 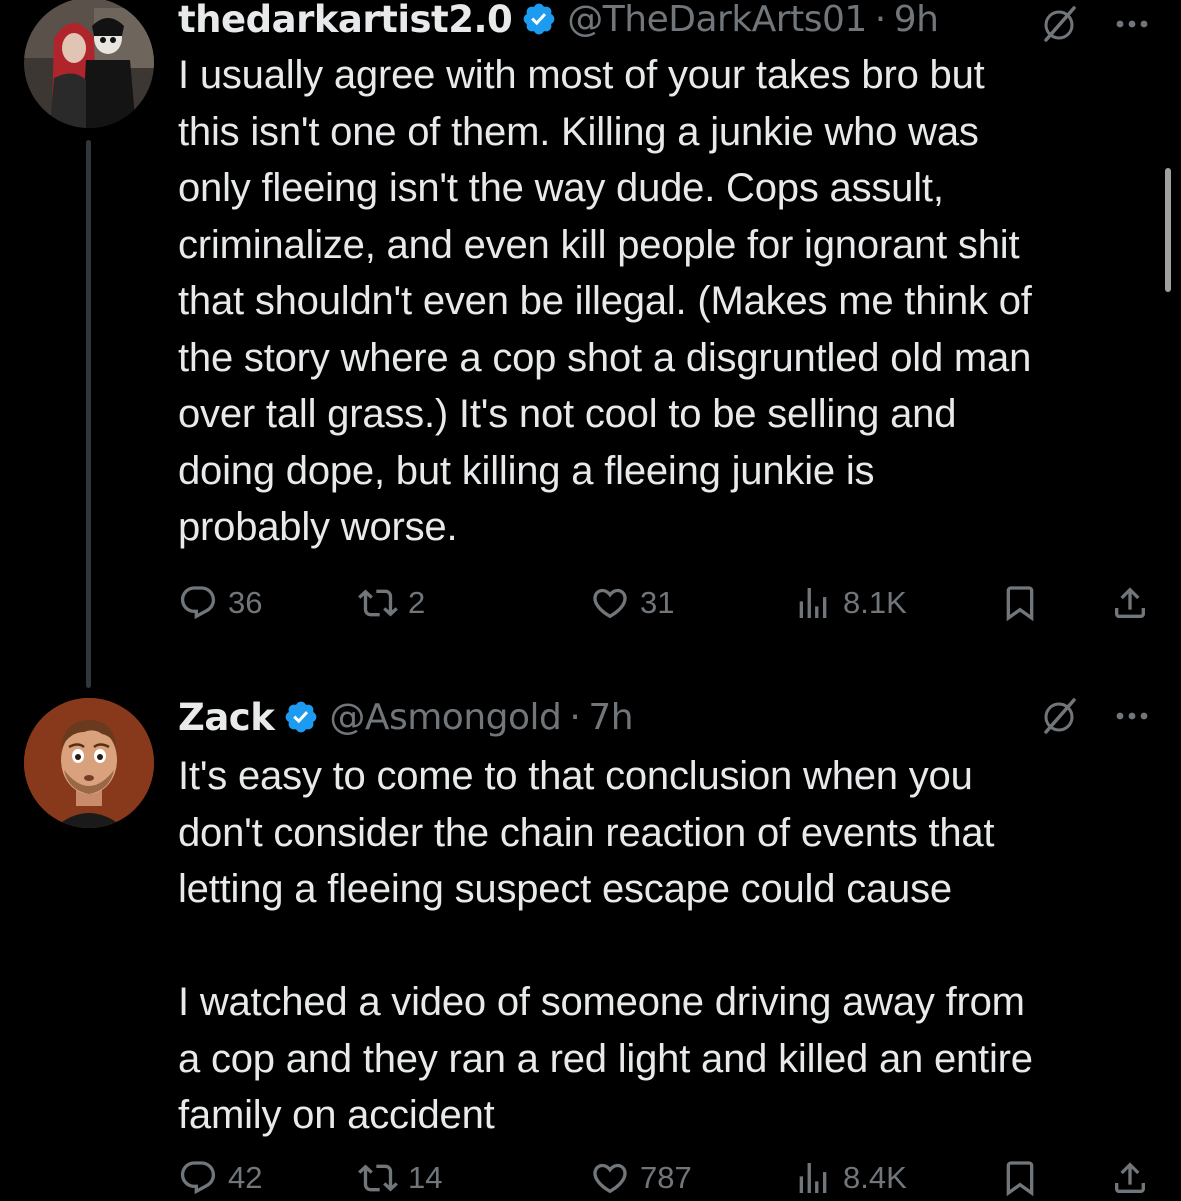 What do you see at coordinates (345, 20) in the screenshot?
I see `display-name: thedarkartist2.0` at bounding box center [345, 20].